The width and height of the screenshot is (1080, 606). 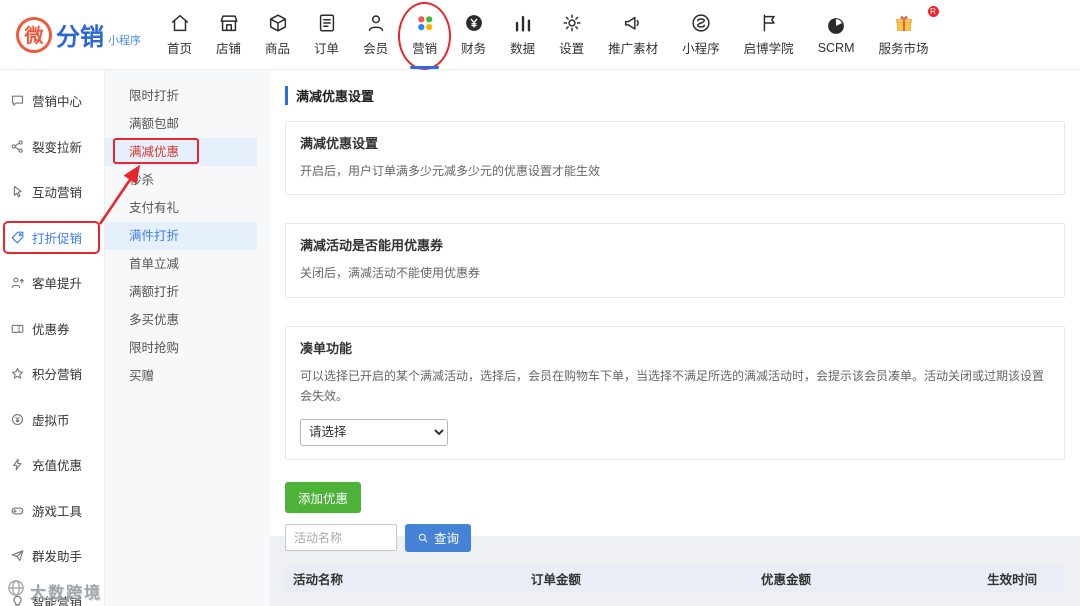 What do you see at coordinates (278, 23) in the screenshot?
I see `goods-box-icon` at bounding box center [278, 23].